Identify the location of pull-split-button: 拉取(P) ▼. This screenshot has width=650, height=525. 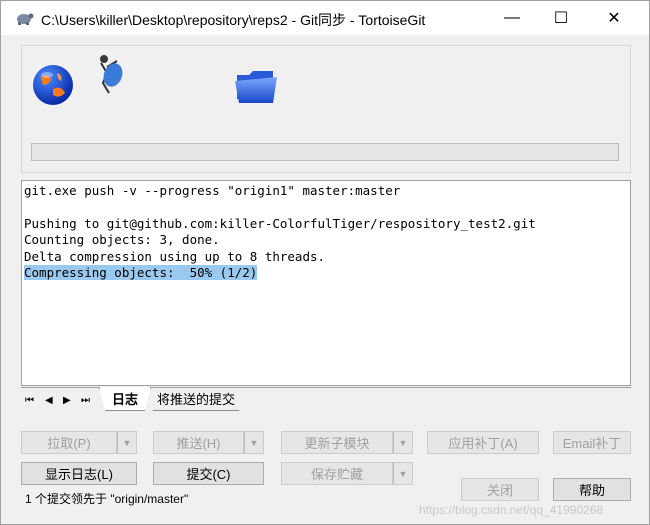
(79, 442).